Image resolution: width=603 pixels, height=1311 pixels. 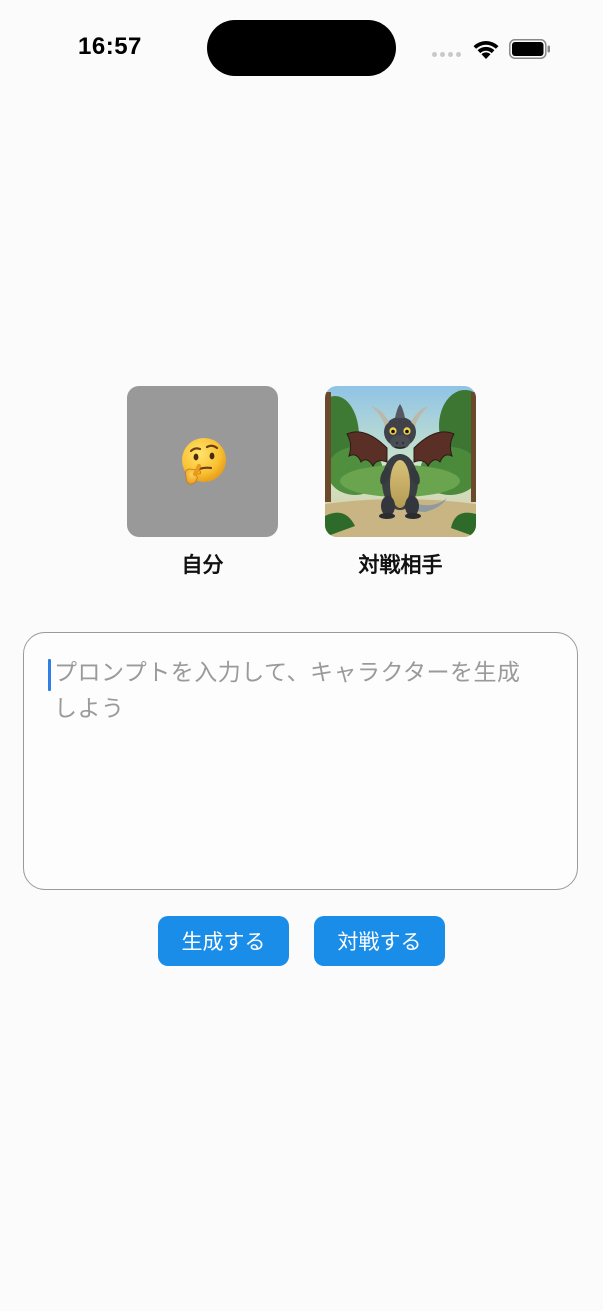 I want to click on status-time: 16:57, so click(x=110, y=46).